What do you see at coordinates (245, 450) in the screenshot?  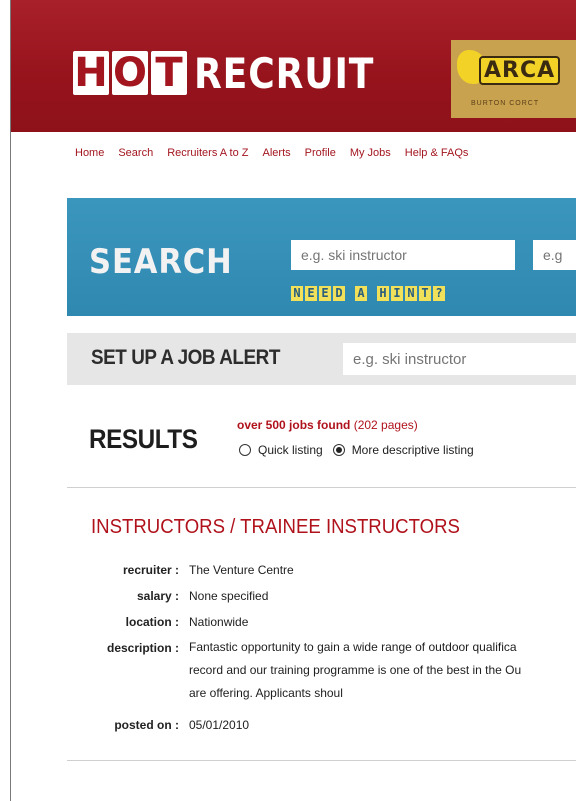 I see `quick-listing-radio` at bounding box center [245, 450].